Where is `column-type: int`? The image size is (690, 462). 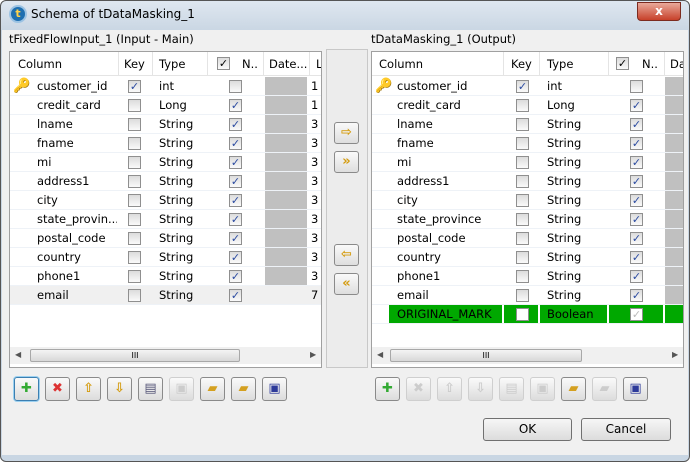 column-type: int is located at coordinates (166, 86).